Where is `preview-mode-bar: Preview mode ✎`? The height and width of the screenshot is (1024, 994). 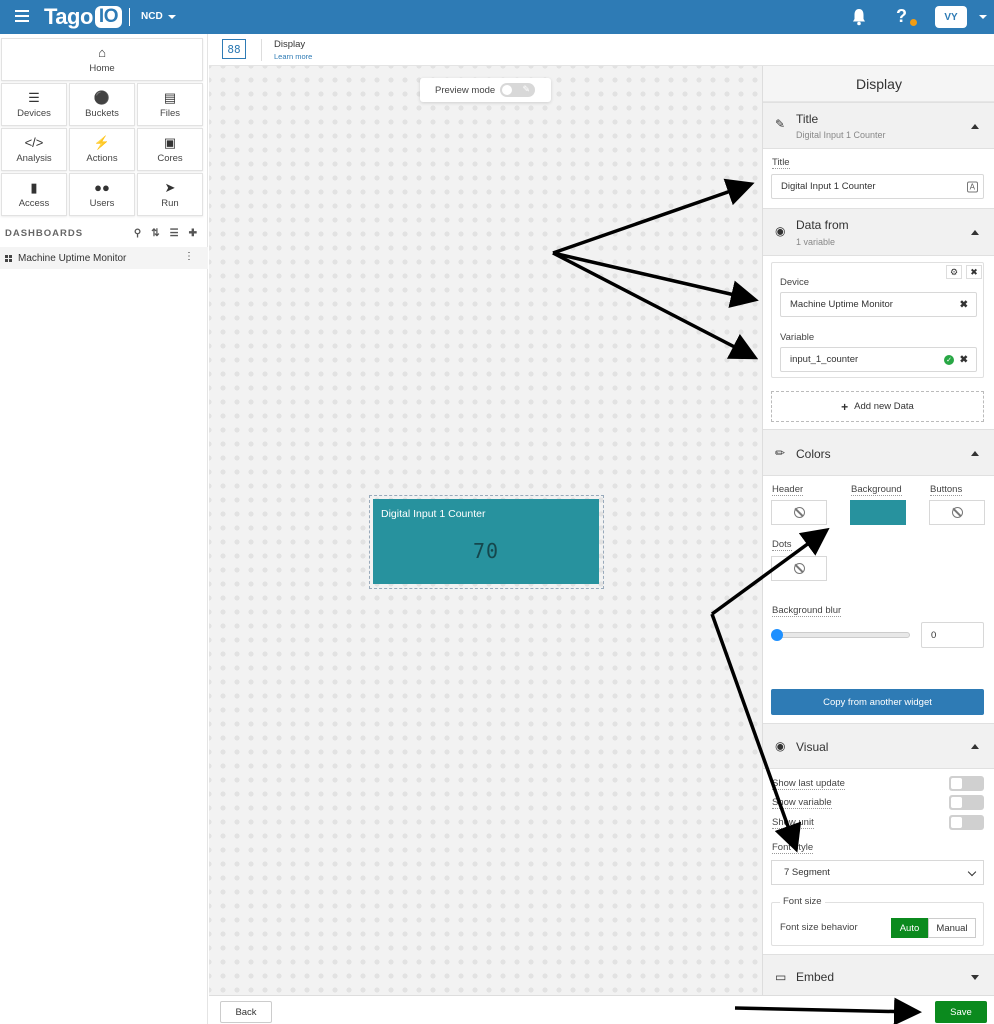
preview-mode-bar: Preview mode ✎ is located at coordinates (485, 90).